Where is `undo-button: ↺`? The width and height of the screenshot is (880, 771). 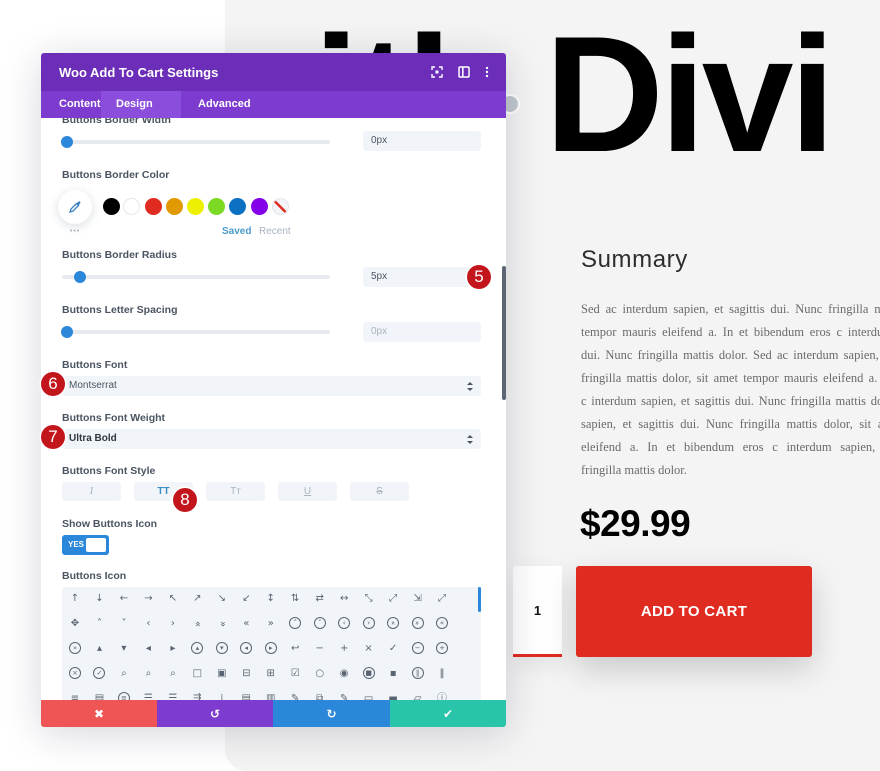 undo-button: ↺ is located at coordinates (215, 713).